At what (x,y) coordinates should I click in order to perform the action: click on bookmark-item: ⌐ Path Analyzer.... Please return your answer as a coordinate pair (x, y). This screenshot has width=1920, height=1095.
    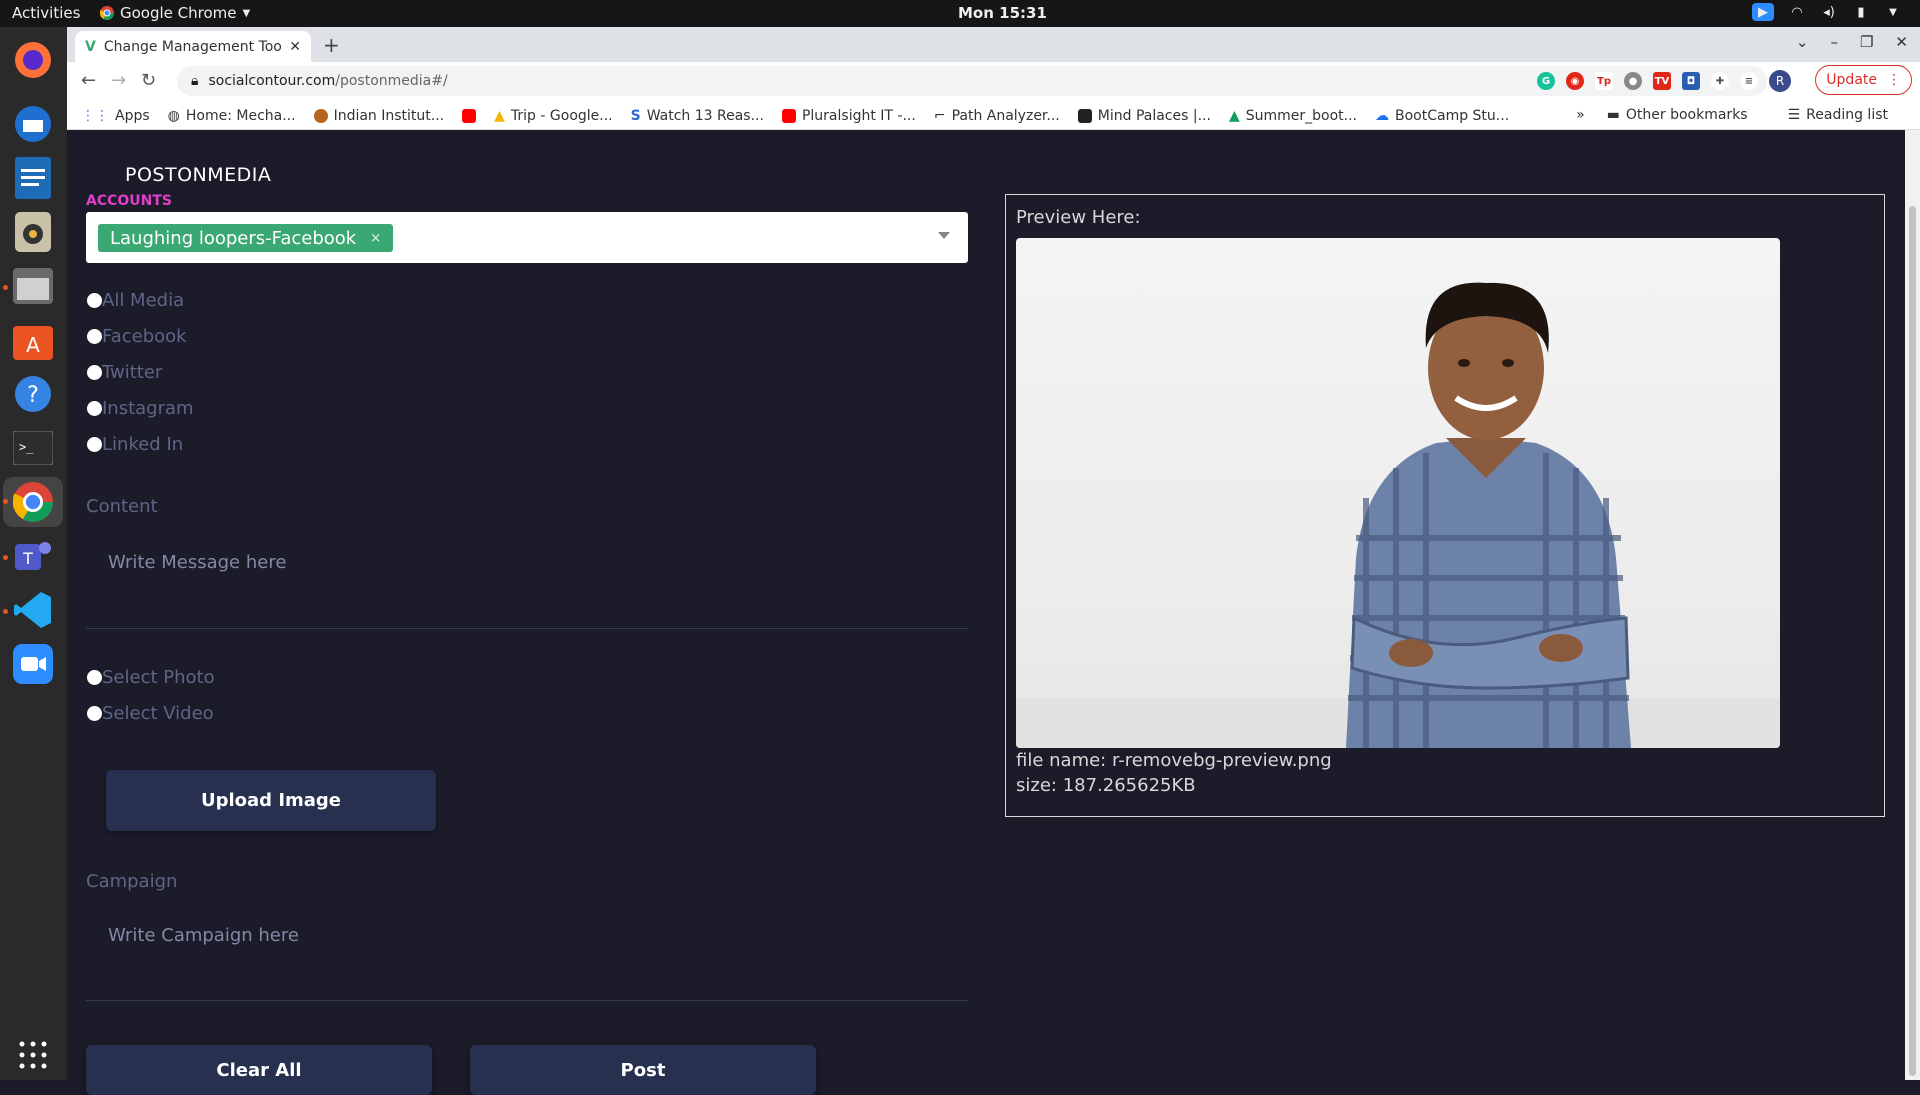
    Looking at the image, I should click on (997, 116).